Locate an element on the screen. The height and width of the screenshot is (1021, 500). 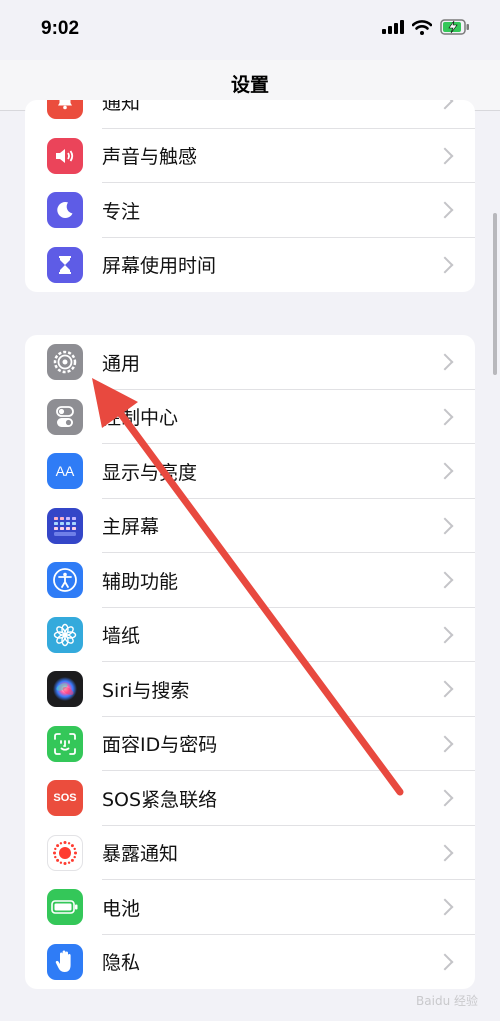
settings-row-label: Siri与搜索 is located at coordinates (146, 690).